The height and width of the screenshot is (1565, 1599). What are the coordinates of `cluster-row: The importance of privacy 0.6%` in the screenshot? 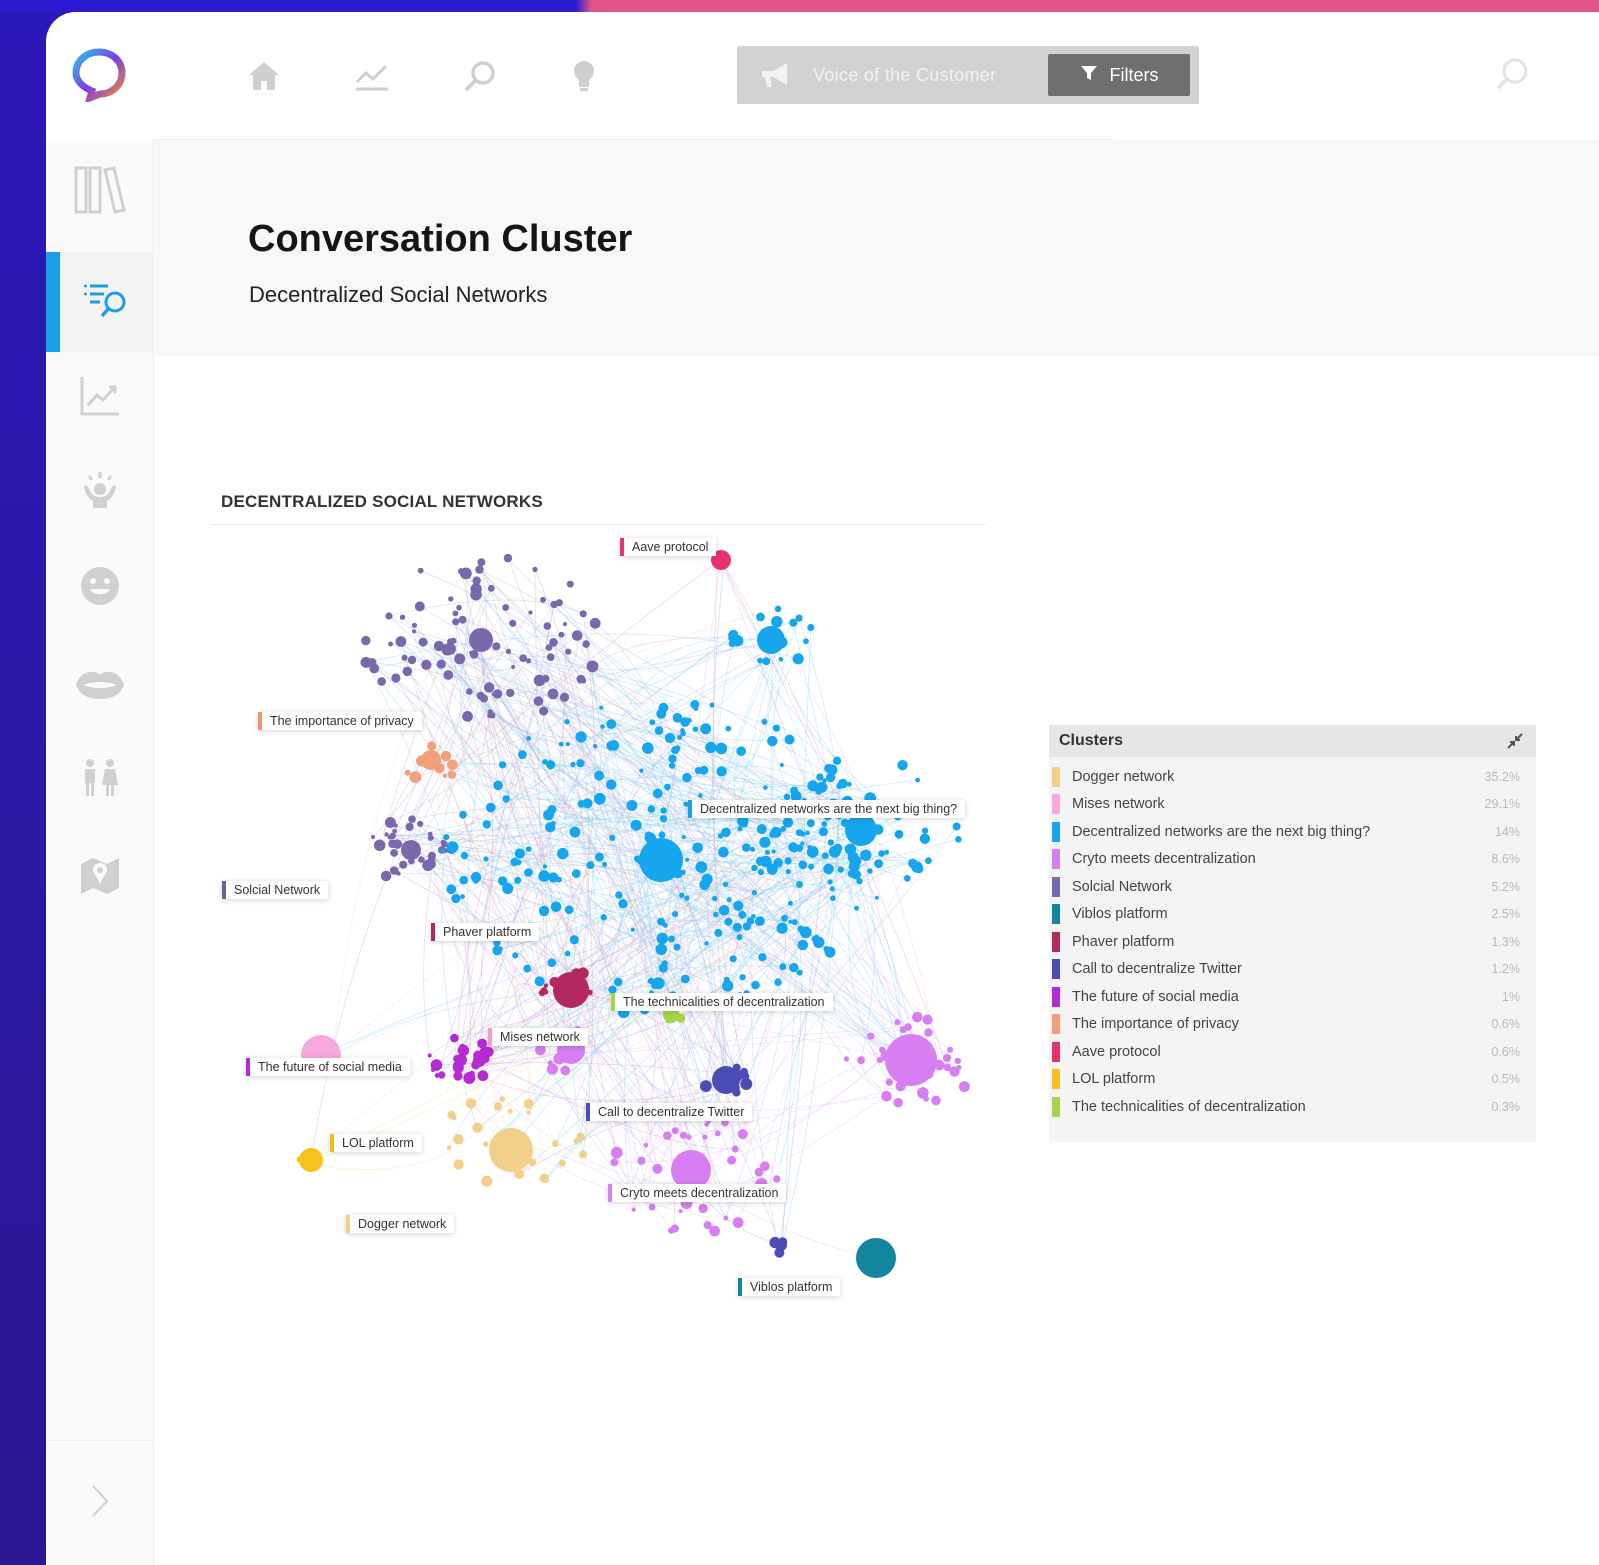 It's located at (1292, 1025).